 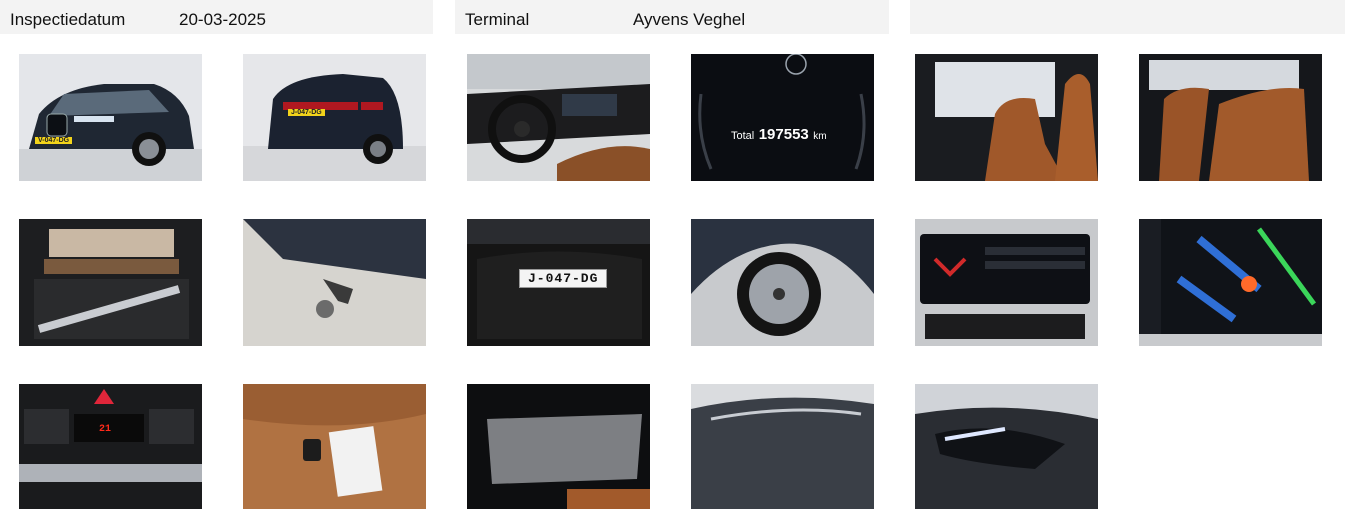 I want to click on photo-headlight, so click(x=1006, y=446).